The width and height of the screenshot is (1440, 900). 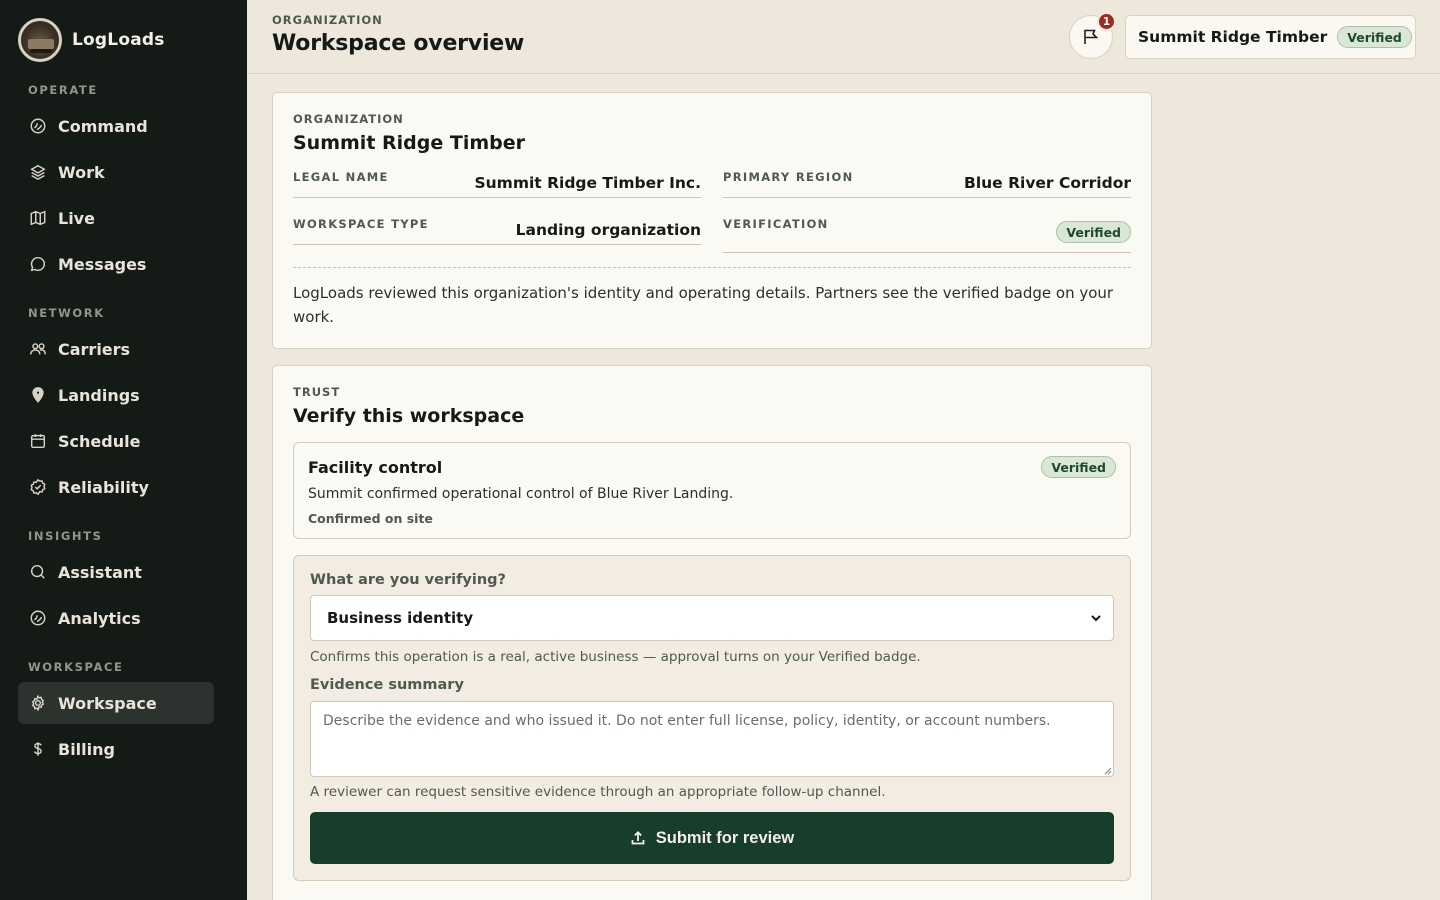 I want to click on sidebar-item-label: Schedule, so click(x=99, y=441).